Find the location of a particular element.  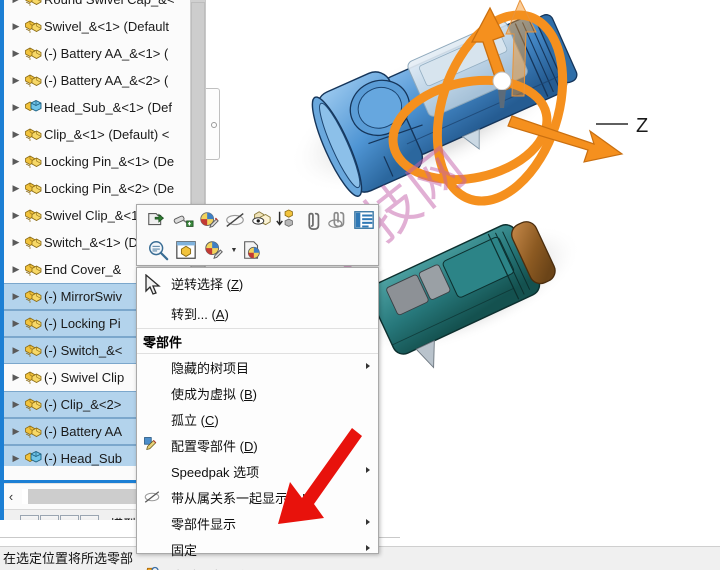

context-menu-section-header: 零部件 is located at coordinates (257, 341).